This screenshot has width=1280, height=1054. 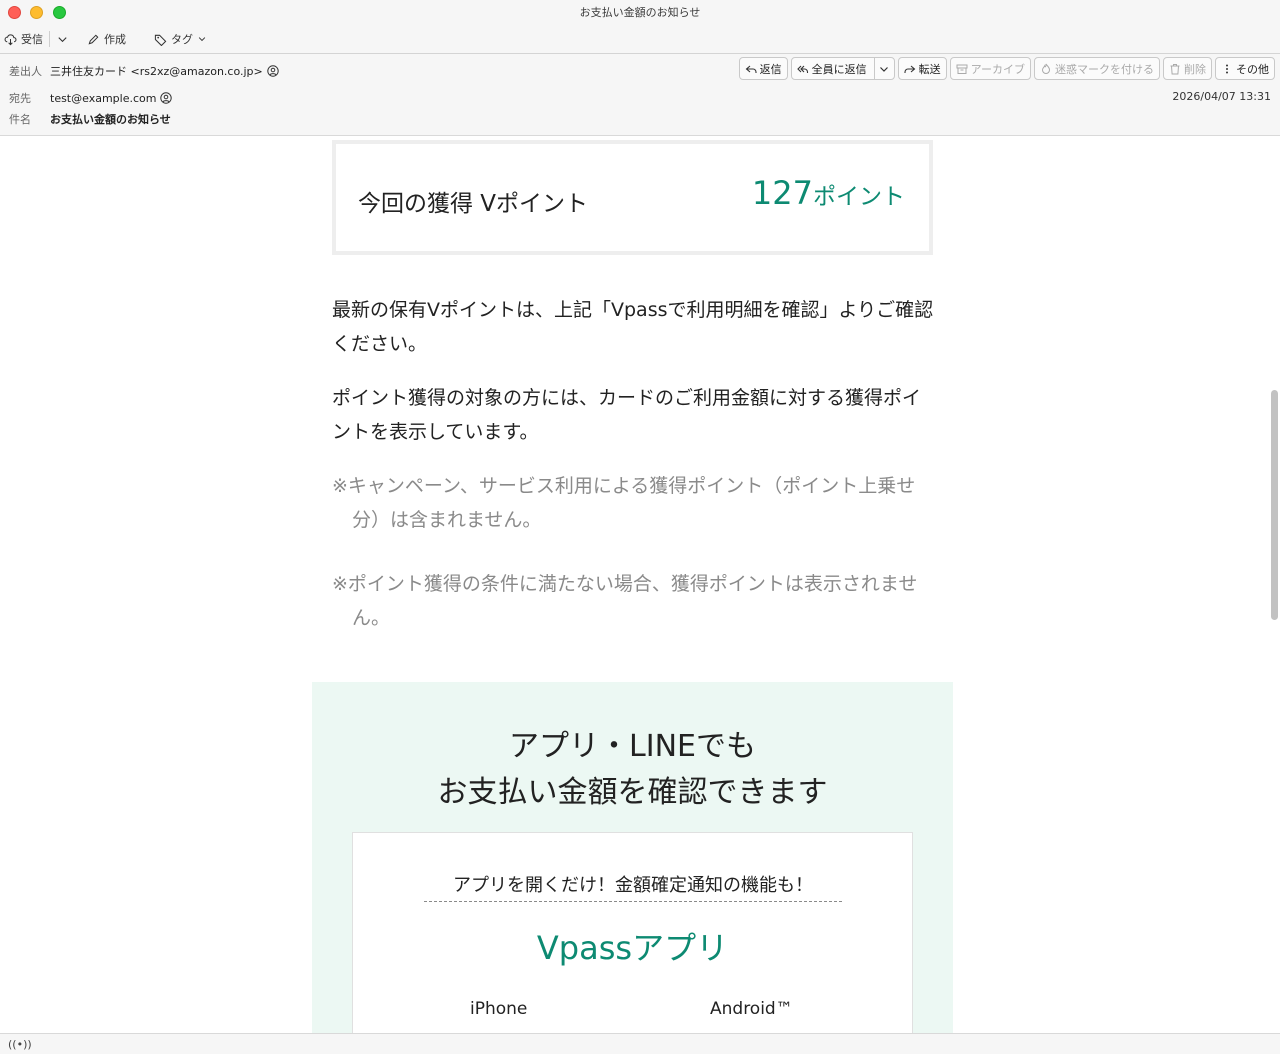 I want to click on message-actions: 返信 全員に返信 転送 アーカイブ 迷惑マークを付ける 削除 その他, so click(x=1006, y=68).